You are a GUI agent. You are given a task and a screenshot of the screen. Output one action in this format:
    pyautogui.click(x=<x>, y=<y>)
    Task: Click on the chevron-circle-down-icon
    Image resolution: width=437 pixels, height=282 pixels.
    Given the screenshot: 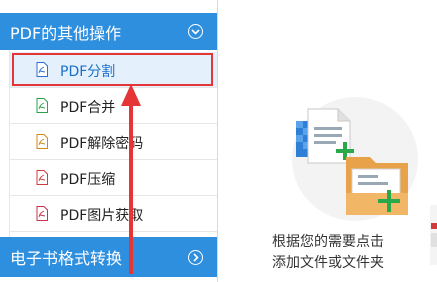 What is the action you would take?
    pyautogui.click(x=195, y=31)
    